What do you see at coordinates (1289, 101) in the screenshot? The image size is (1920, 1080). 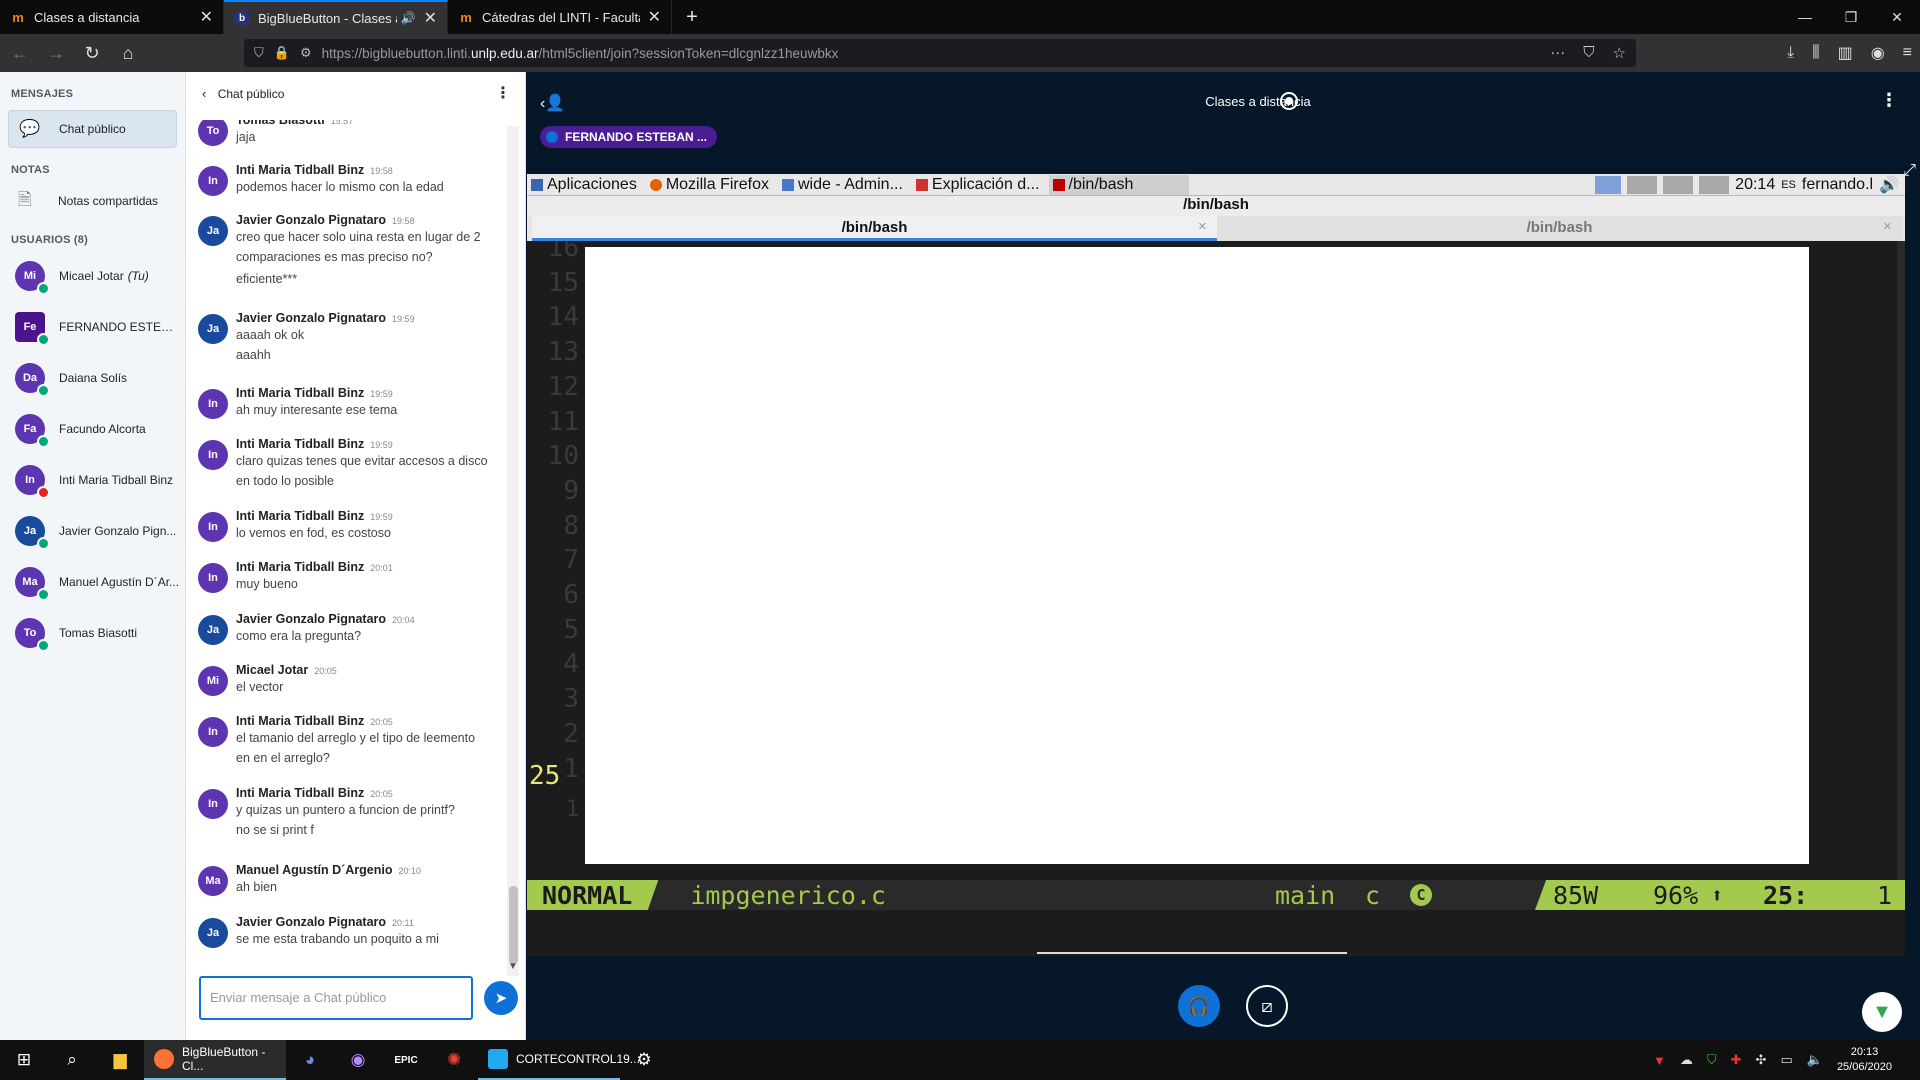 I see `recording-indicator-icon` at bounding box center [1289, 101].